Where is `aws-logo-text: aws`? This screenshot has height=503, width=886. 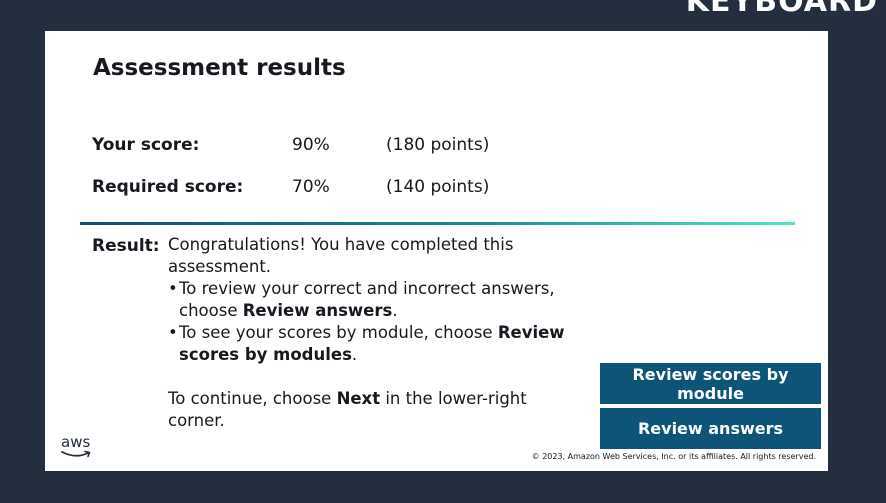 aws-logo-text: aws is located at coordinates (76, 442).